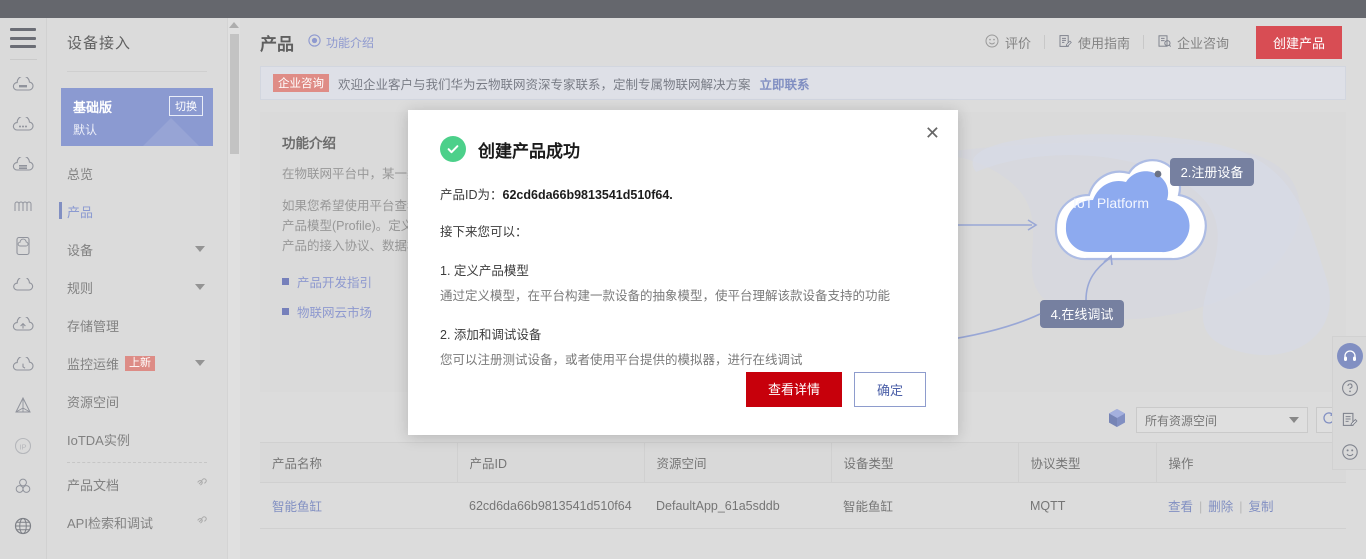 This screenshot has width=1366, height=559. I want to click on view-details-button: 查看详情, so click(793, 389).